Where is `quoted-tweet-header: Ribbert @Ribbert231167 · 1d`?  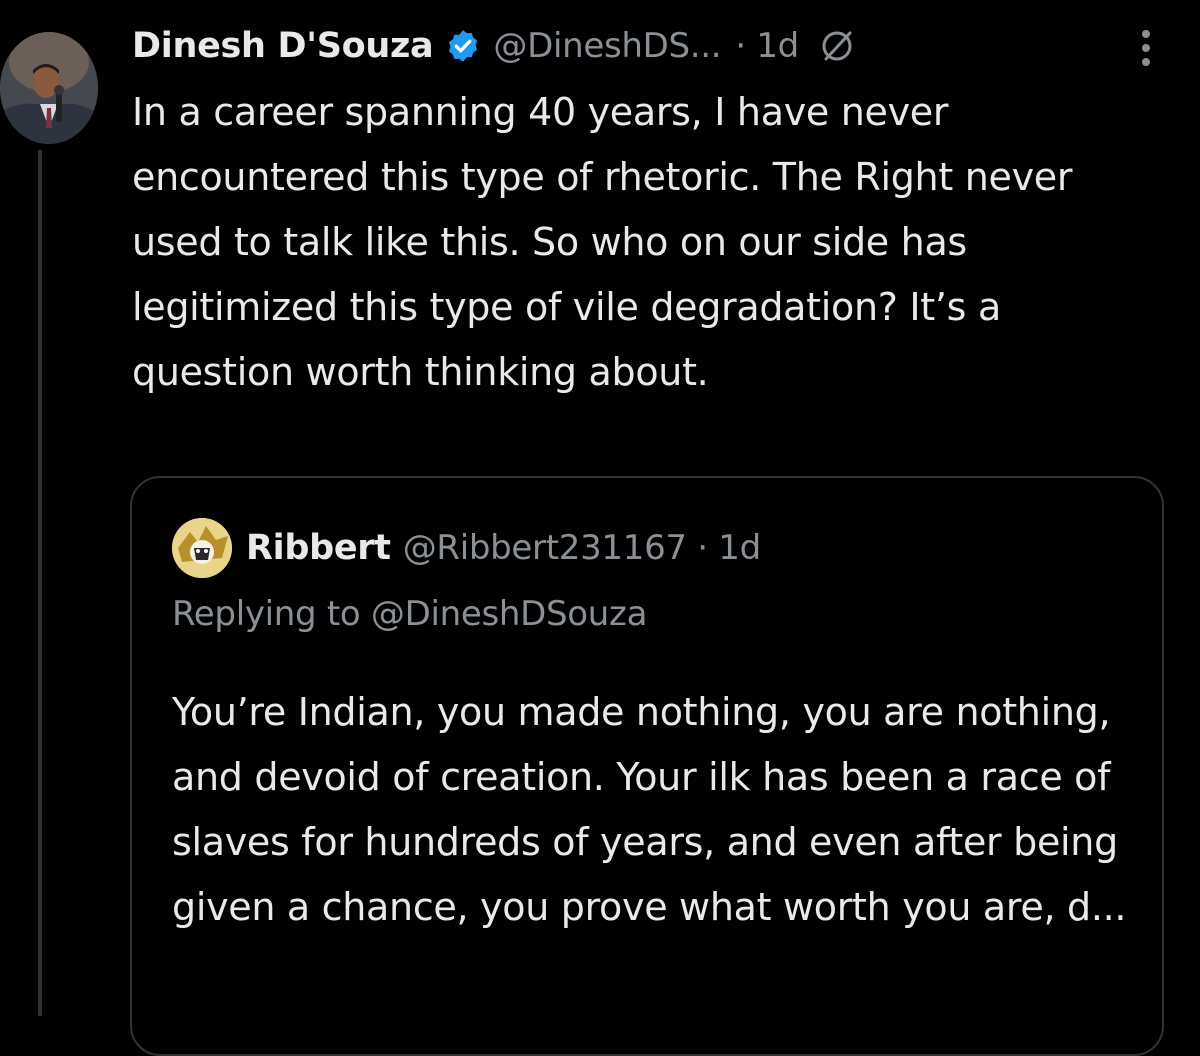 quoted-tweet-header: Ribbert @Ribbert231167 · 1d is located at coordinates (466, 548).